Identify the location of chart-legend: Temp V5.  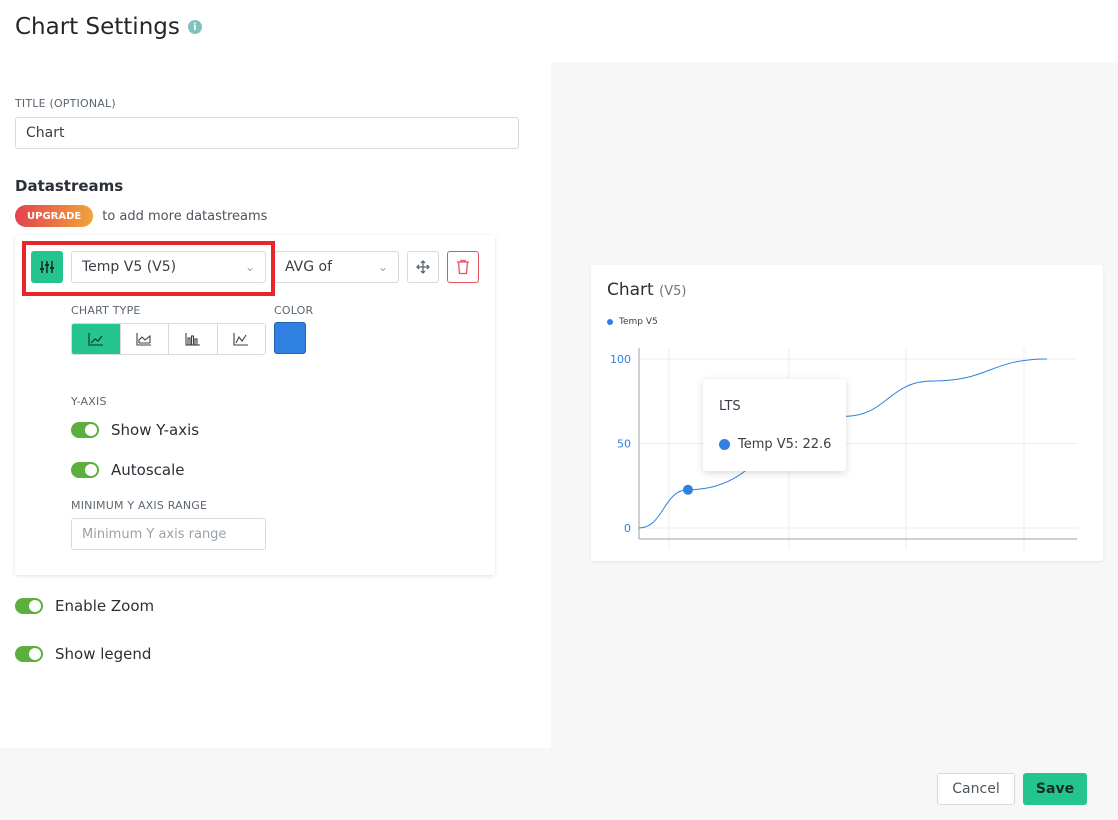
(632, 322).